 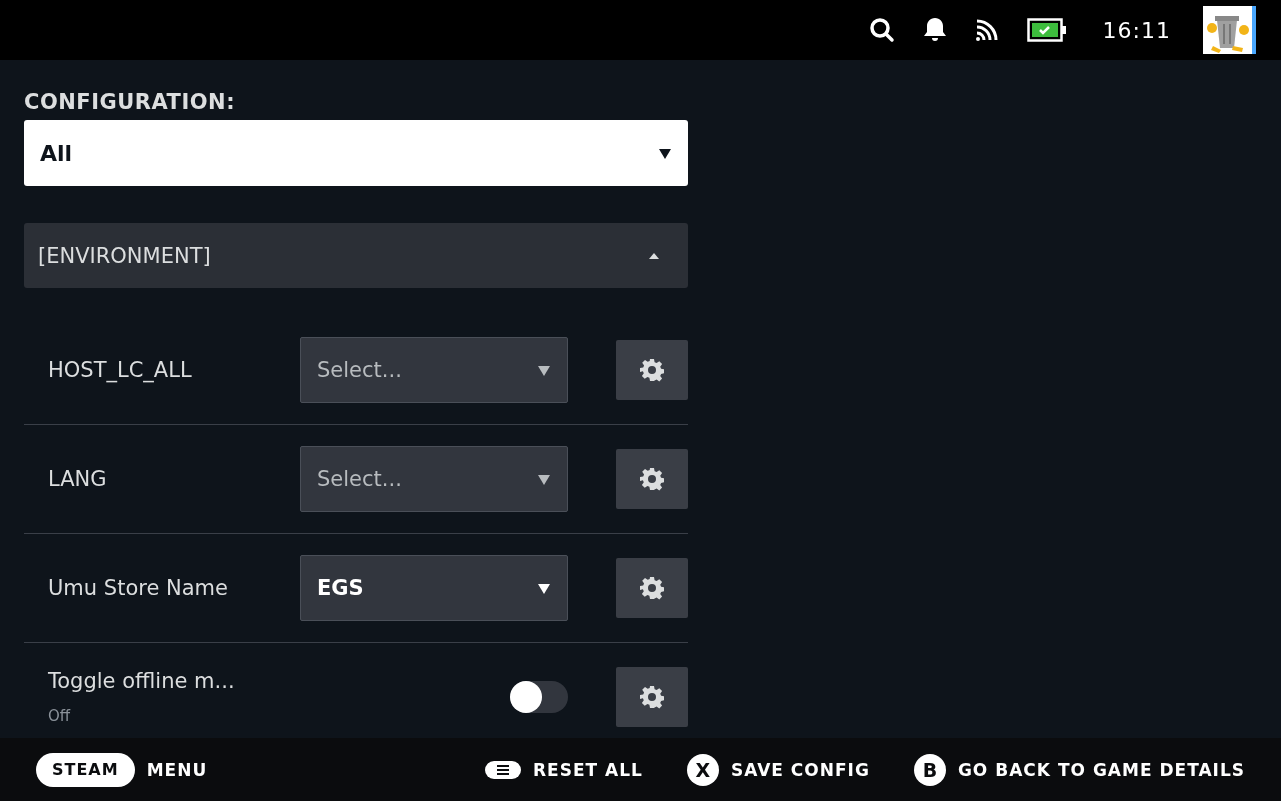 What do you see at coordinates (778, 769) in the screenshot?
I see `footer-action: X SAVE CONFIG` at bounding box center [778, 769].